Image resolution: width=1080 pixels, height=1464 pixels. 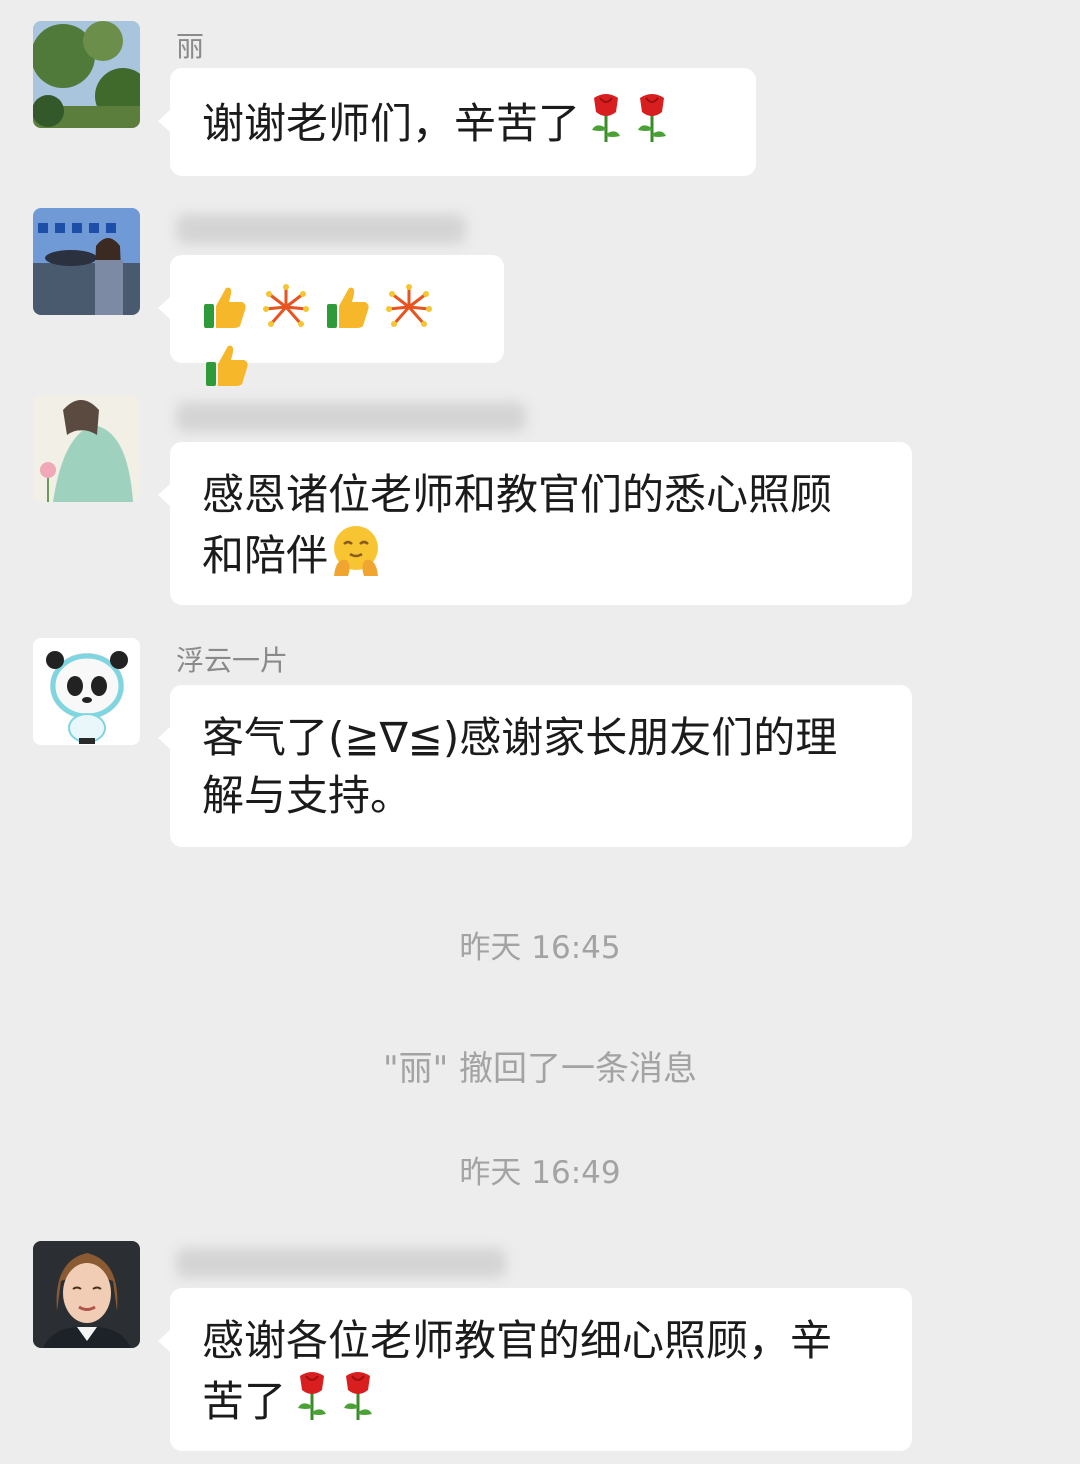 I want to click on message-text-line: 苦了, so click(x=244, y=1401).